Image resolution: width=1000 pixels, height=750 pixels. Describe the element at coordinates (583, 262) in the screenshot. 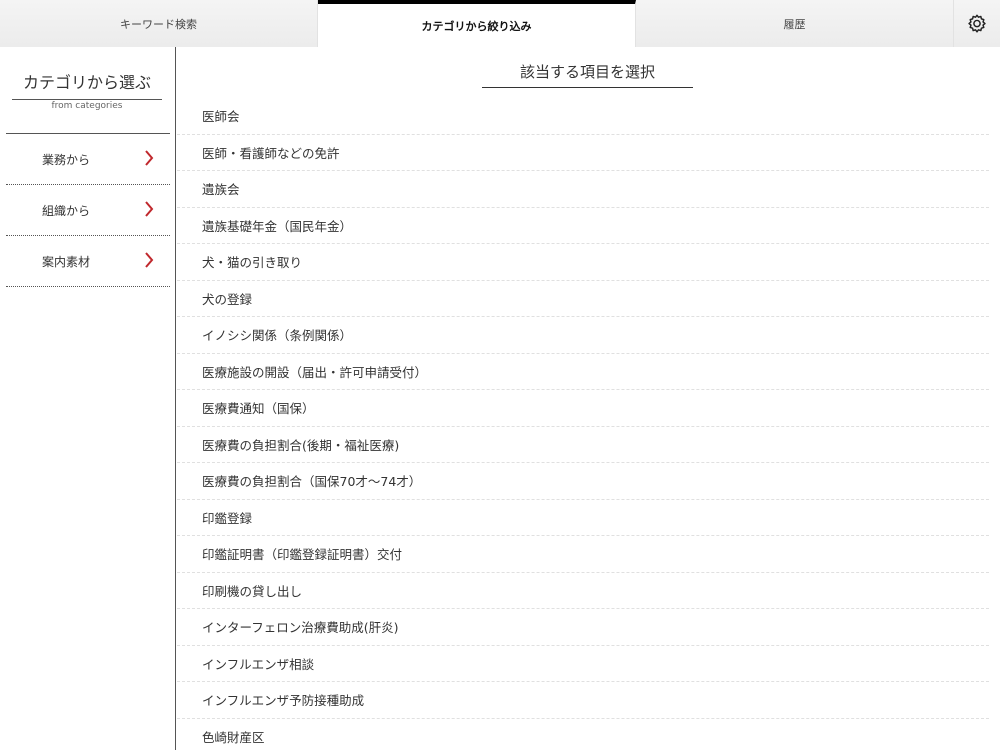

I see `list-item: 犬・猫の引き取り` at that location.